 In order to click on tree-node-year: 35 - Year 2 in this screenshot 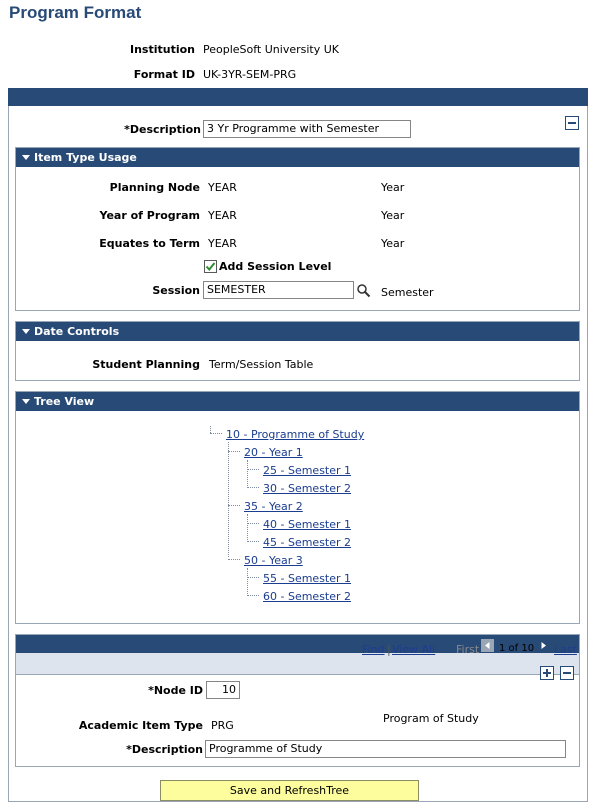, I will do `click(273, 506)`.